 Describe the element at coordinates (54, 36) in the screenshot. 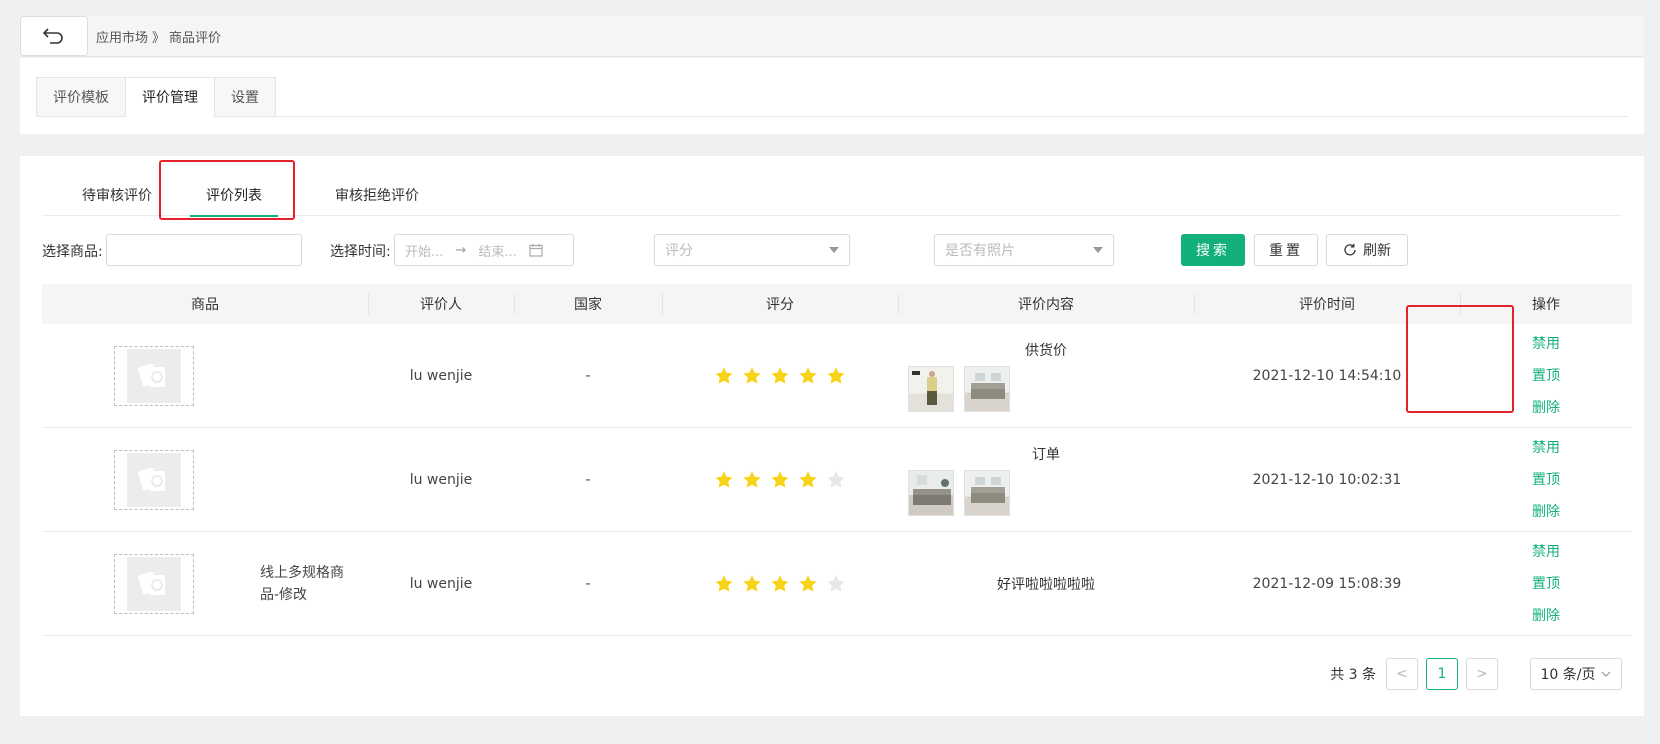

I see `back-button` at that location.